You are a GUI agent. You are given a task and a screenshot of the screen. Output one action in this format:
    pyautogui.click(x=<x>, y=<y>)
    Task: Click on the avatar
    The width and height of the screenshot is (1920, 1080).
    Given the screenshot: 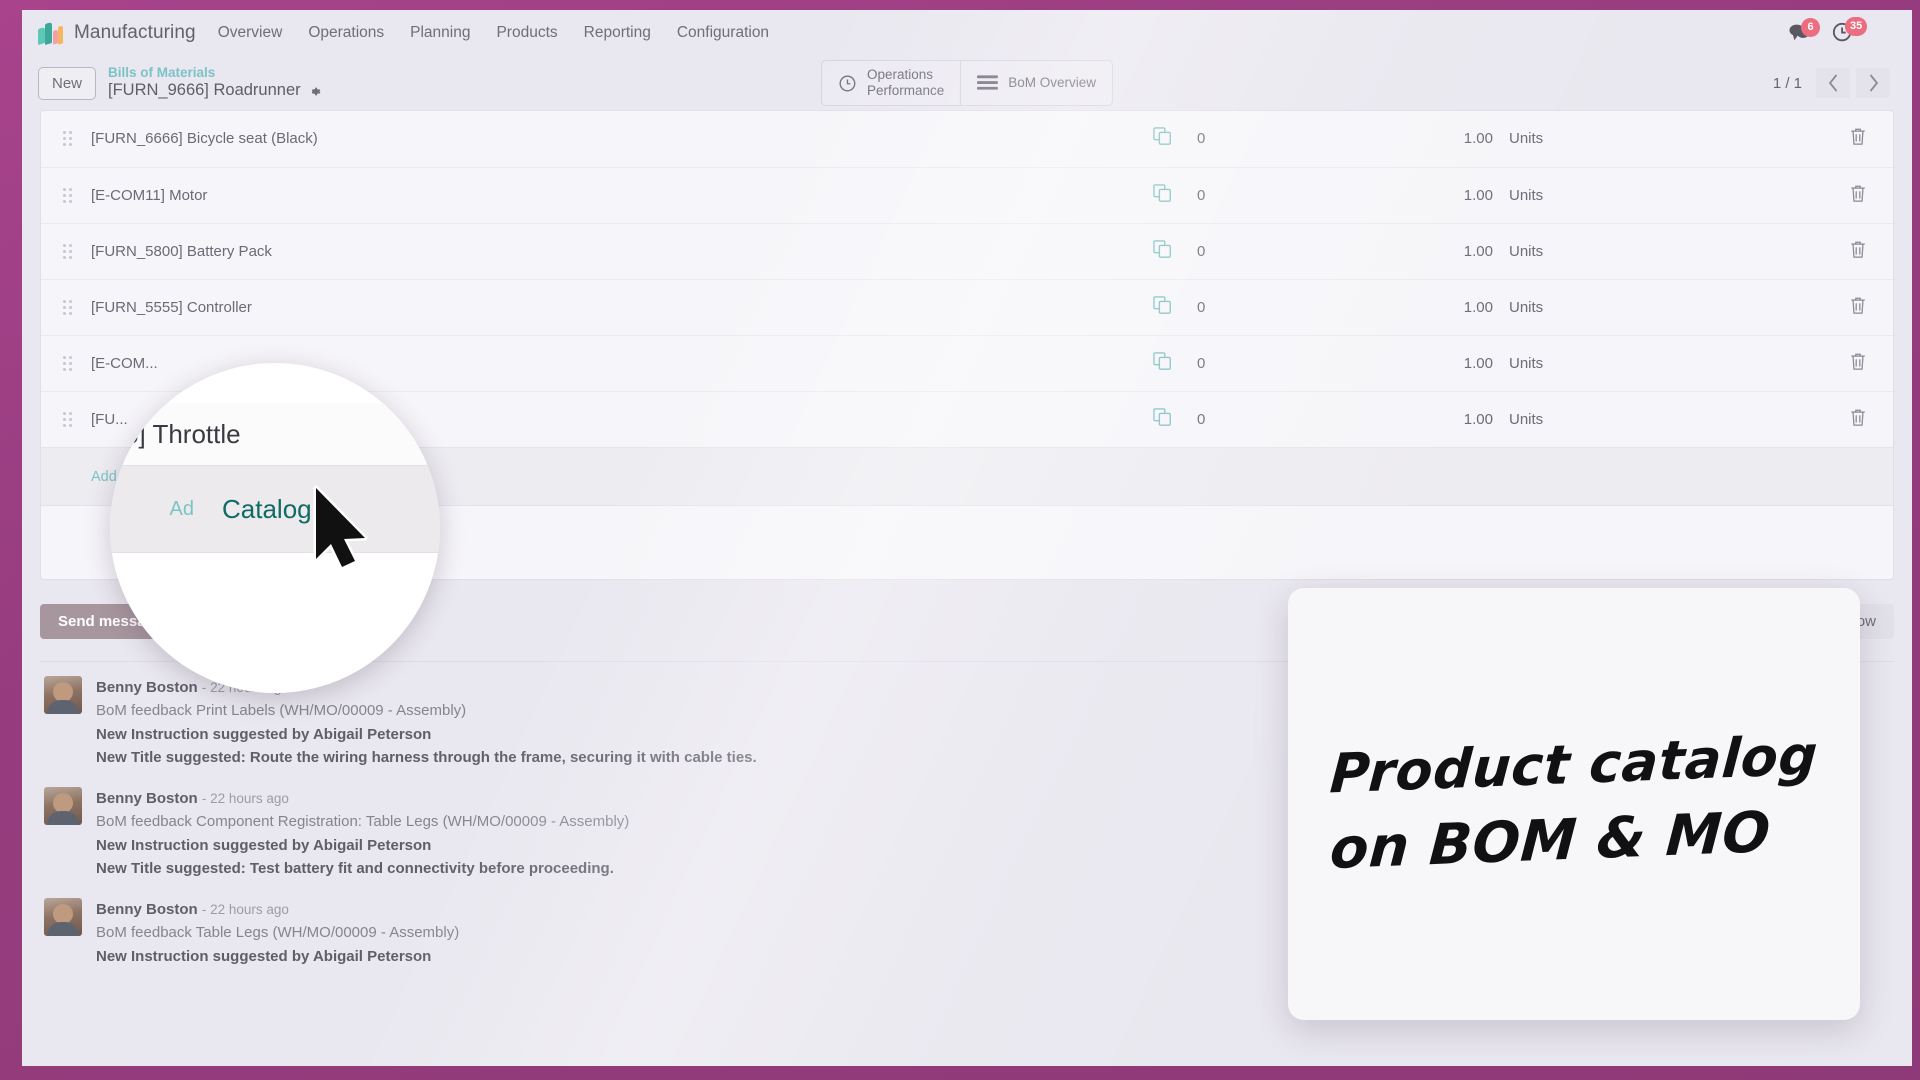 What is the action you would take?
    pyautogui.click(x=63, y=806)
    